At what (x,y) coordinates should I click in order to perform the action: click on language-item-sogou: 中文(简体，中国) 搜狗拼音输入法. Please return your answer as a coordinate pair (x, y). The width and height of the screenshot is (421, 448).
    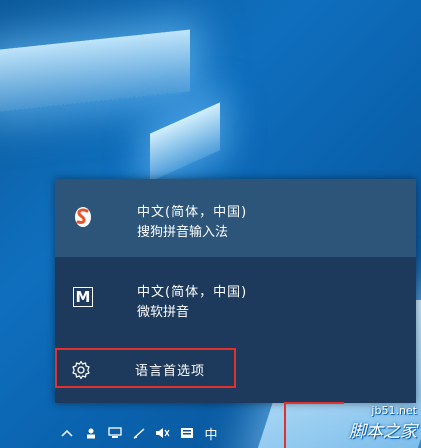
    Looking at the image, I should click on (235, 218).